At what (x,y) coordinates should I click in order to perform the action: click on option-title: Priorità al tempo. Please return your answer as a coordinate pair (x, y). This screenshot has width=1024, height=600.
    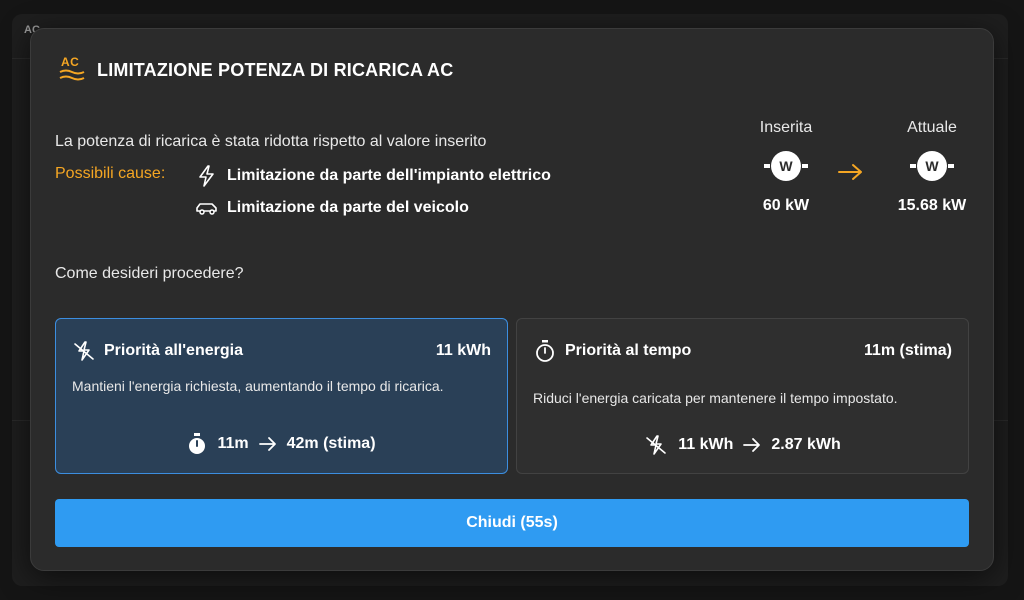
    Looking at the image, I should click on (628, 350).